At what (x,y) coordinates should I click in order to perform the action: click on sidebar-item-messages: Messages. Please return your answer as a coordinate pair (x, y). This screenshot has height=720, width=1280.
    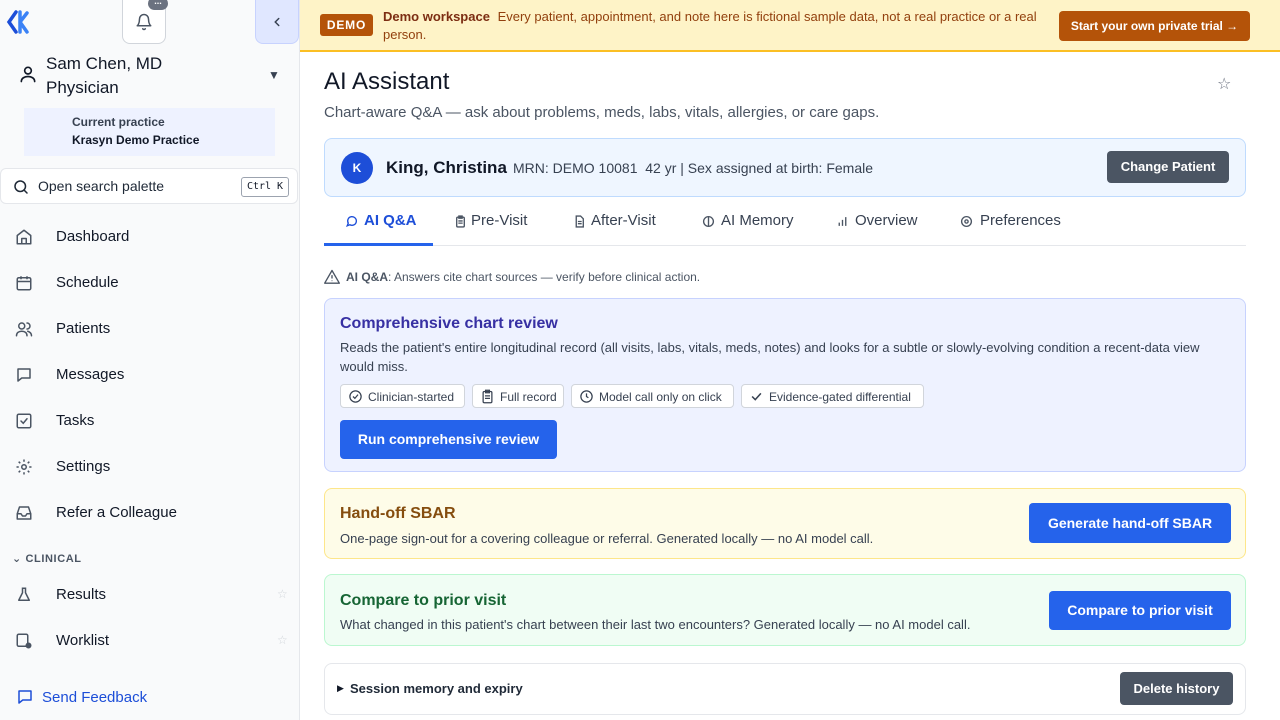
    Looking at the image, I should click on (149, 375).